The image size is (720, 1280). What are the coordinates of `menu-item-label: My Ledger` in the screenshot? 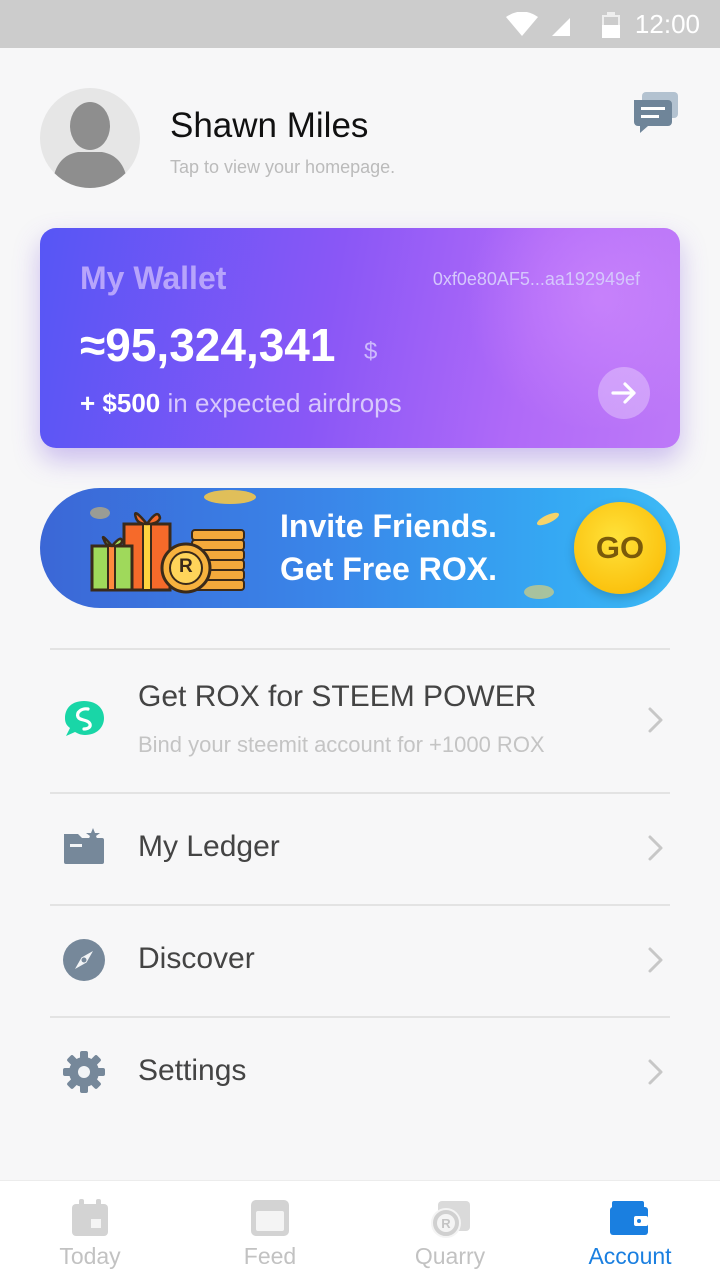 It's located at (209, 846).